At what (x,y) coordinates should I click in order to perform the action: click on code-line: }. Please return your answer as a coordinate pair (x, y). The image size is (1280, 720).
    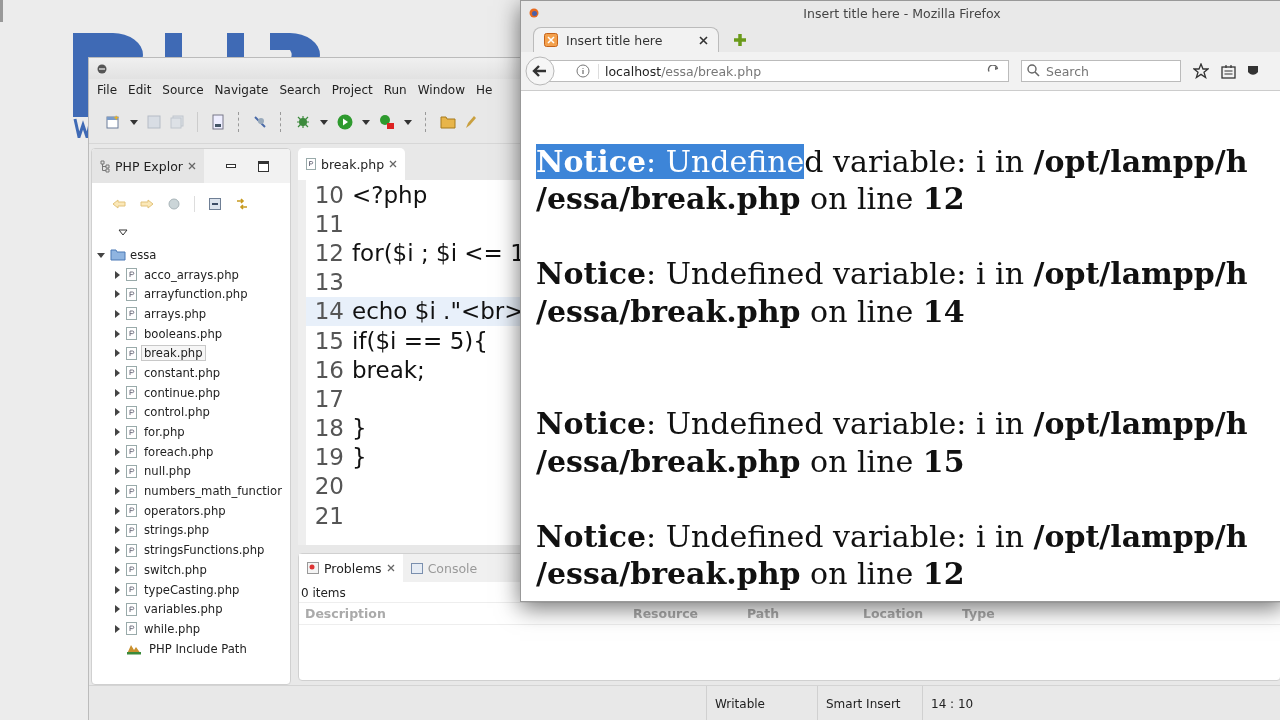
    Looking at the image, I should click on (359, 428).